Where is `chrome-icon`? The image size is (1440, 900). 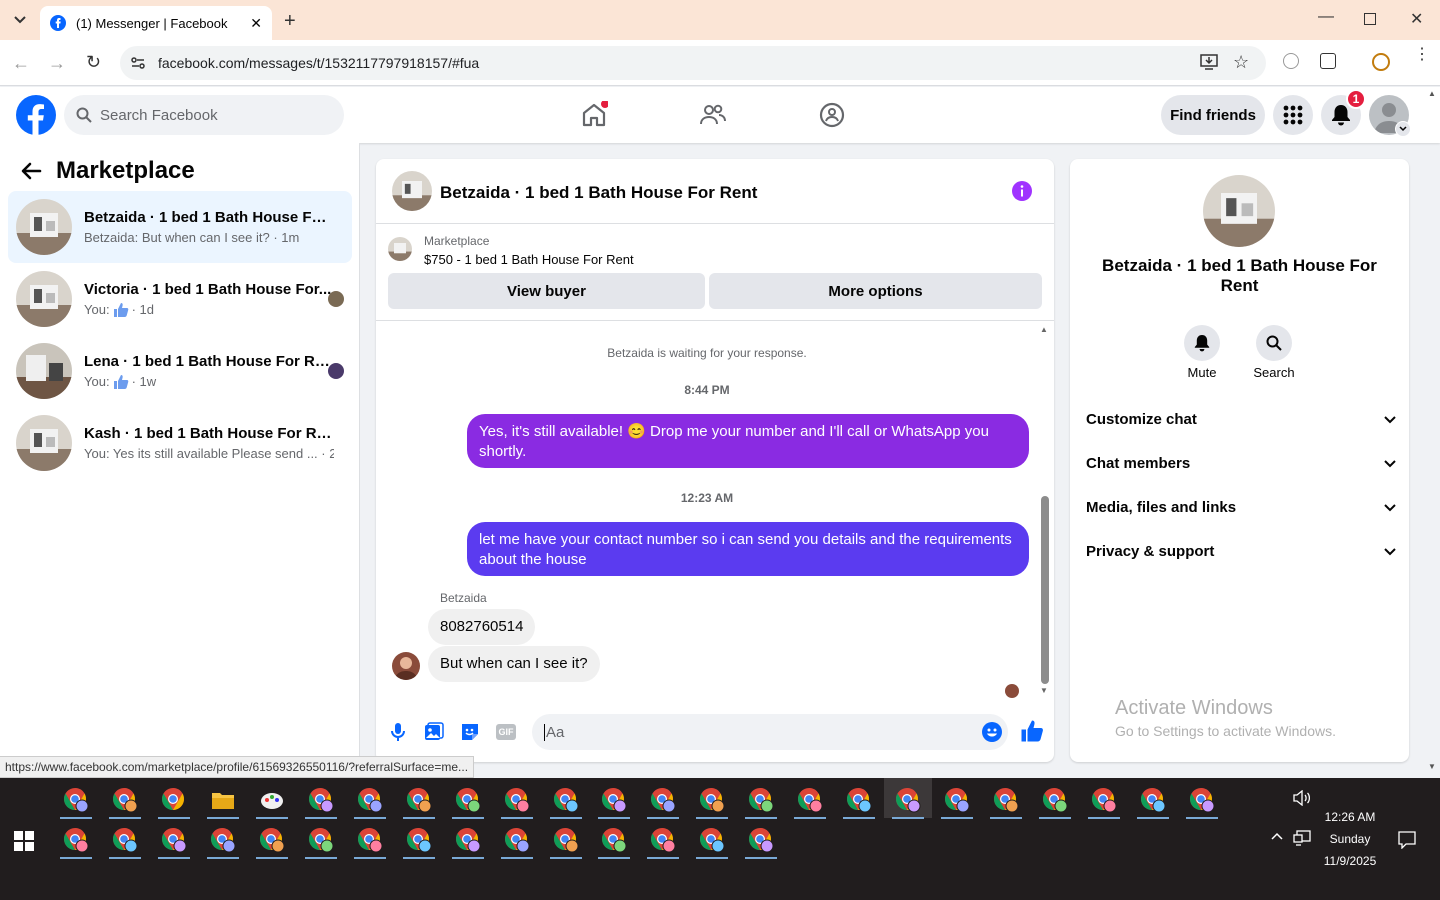 chrome-icon is located at coordinates (174, 800).